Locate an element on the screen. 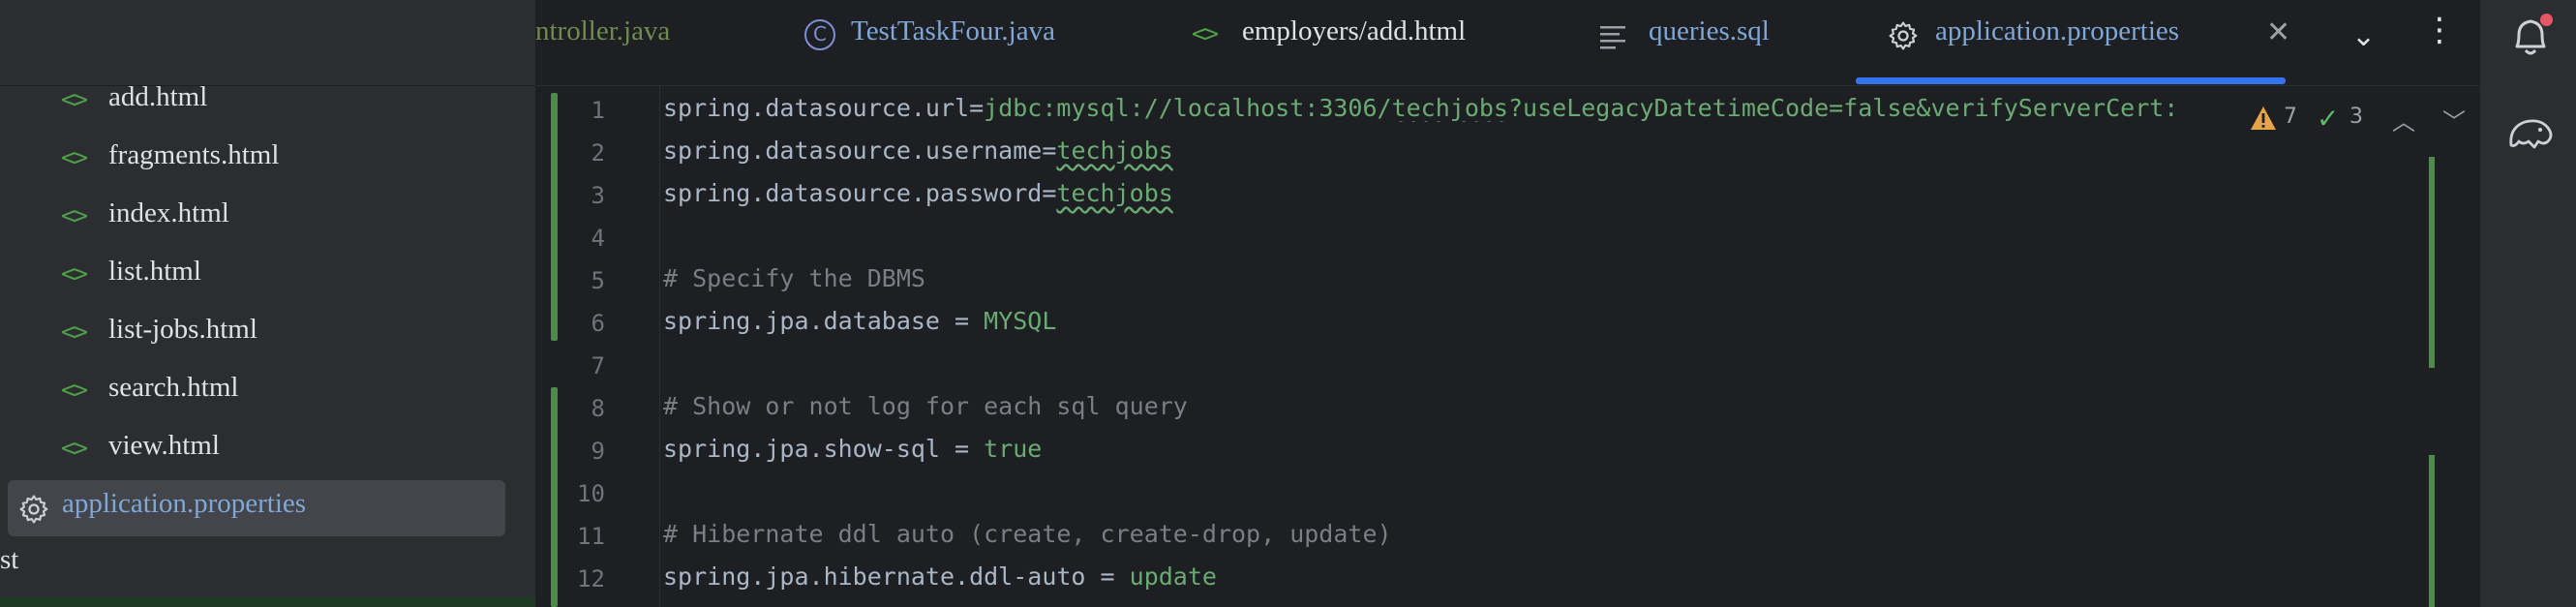  tab-label: ntroller.java is located at coordinates (603, 30).